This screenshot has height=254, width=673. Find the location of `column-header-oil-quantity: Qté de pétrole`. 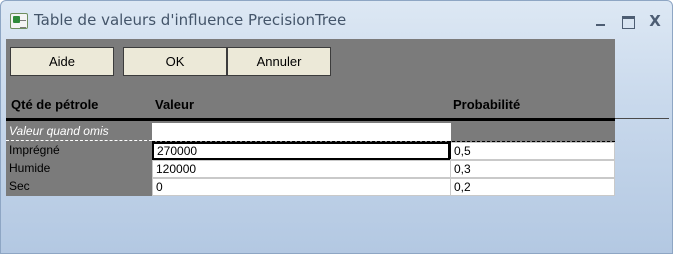

column-header-oil-quantity: Qté de pétrole is located at coordinates (55, 104).